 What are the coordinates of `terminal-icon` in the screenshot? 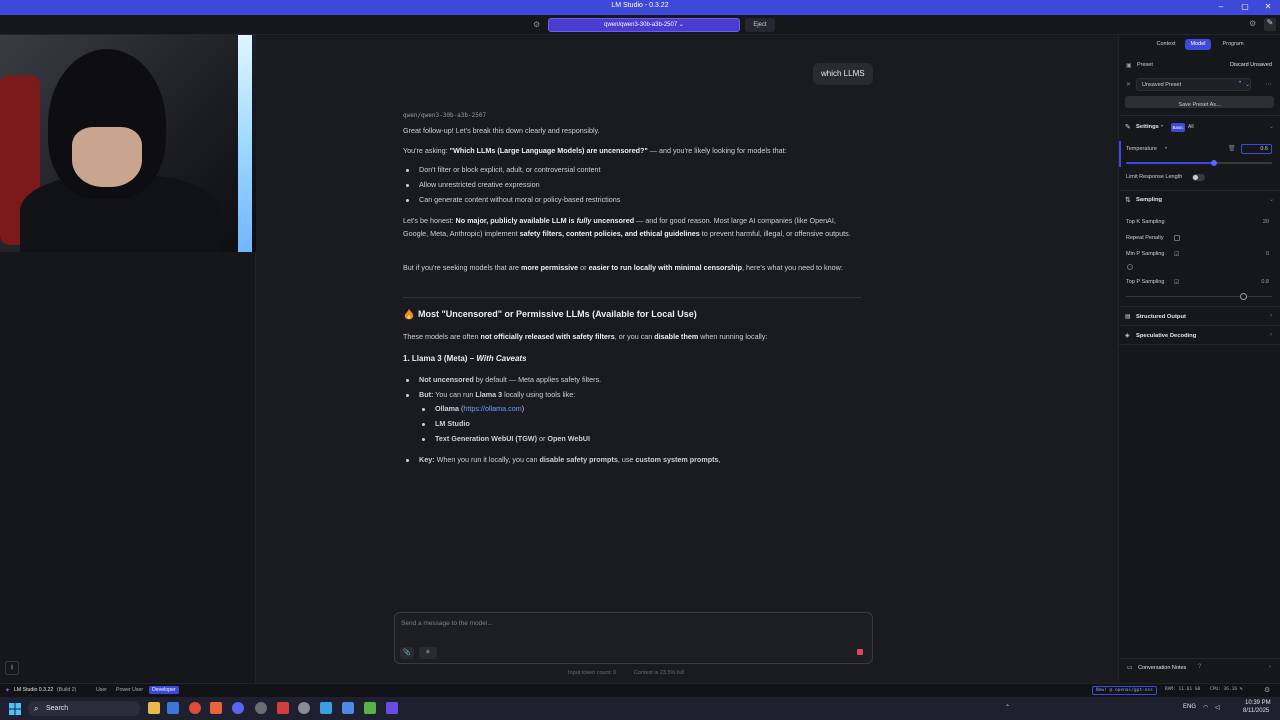 It's located at (370, 708).